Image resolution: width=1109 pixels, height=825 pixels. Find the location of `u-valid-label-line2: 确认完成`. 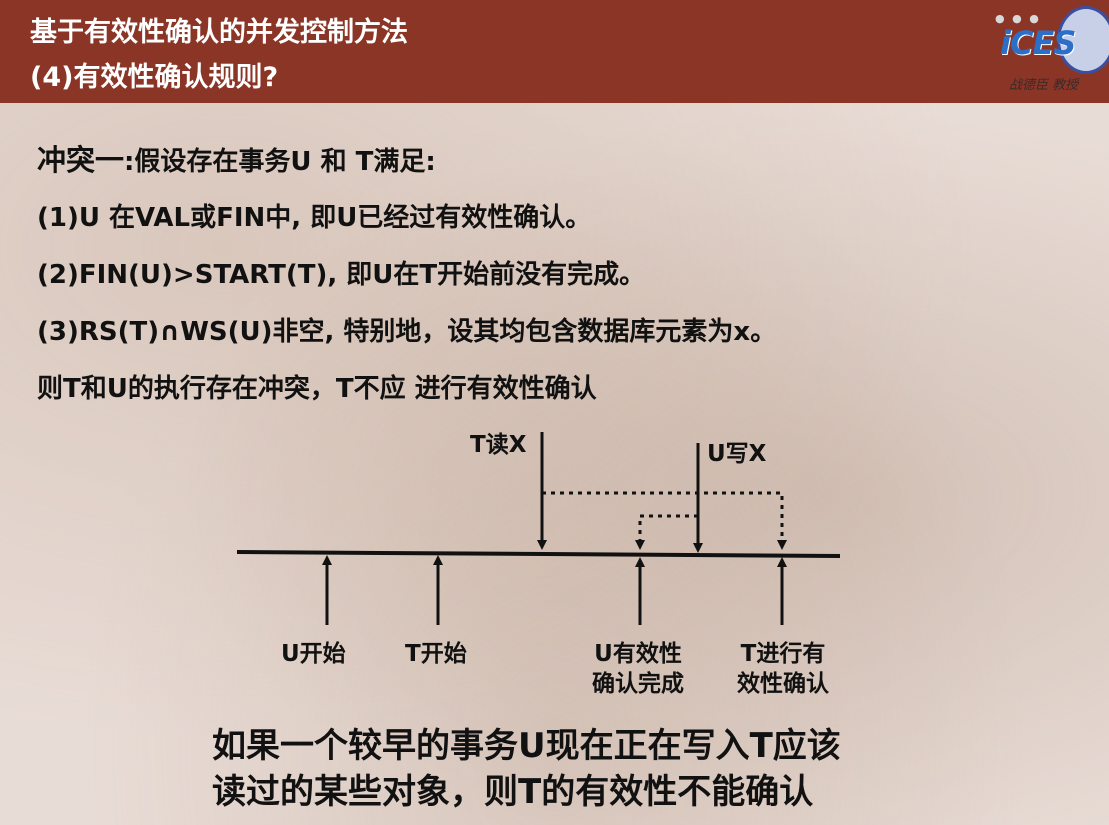

u-valid-label-line2: 确认完成 is located at coordinates (638, 684).